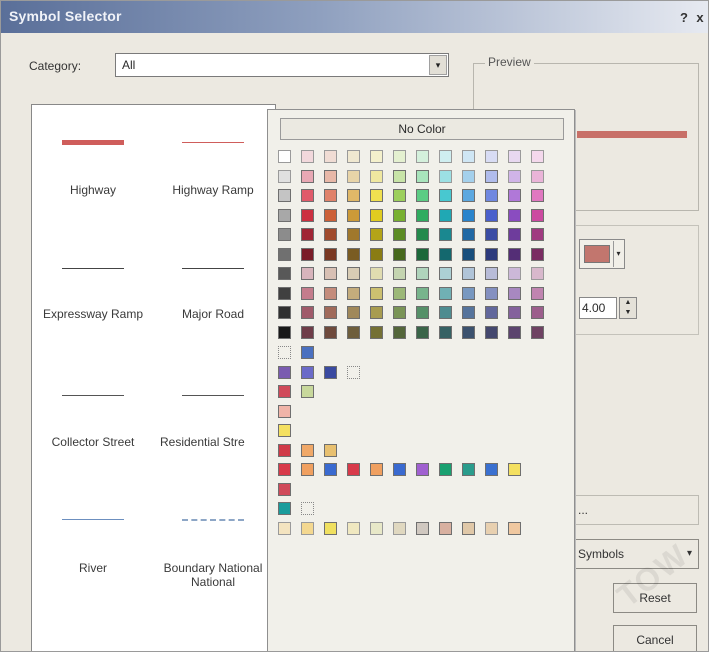 Image resolution: width=709 pixels, height=652 pixels. What do you see at coordinates (700, 18) in the screenshot?
I see `close-button: x` at bounding box center [700, 18].